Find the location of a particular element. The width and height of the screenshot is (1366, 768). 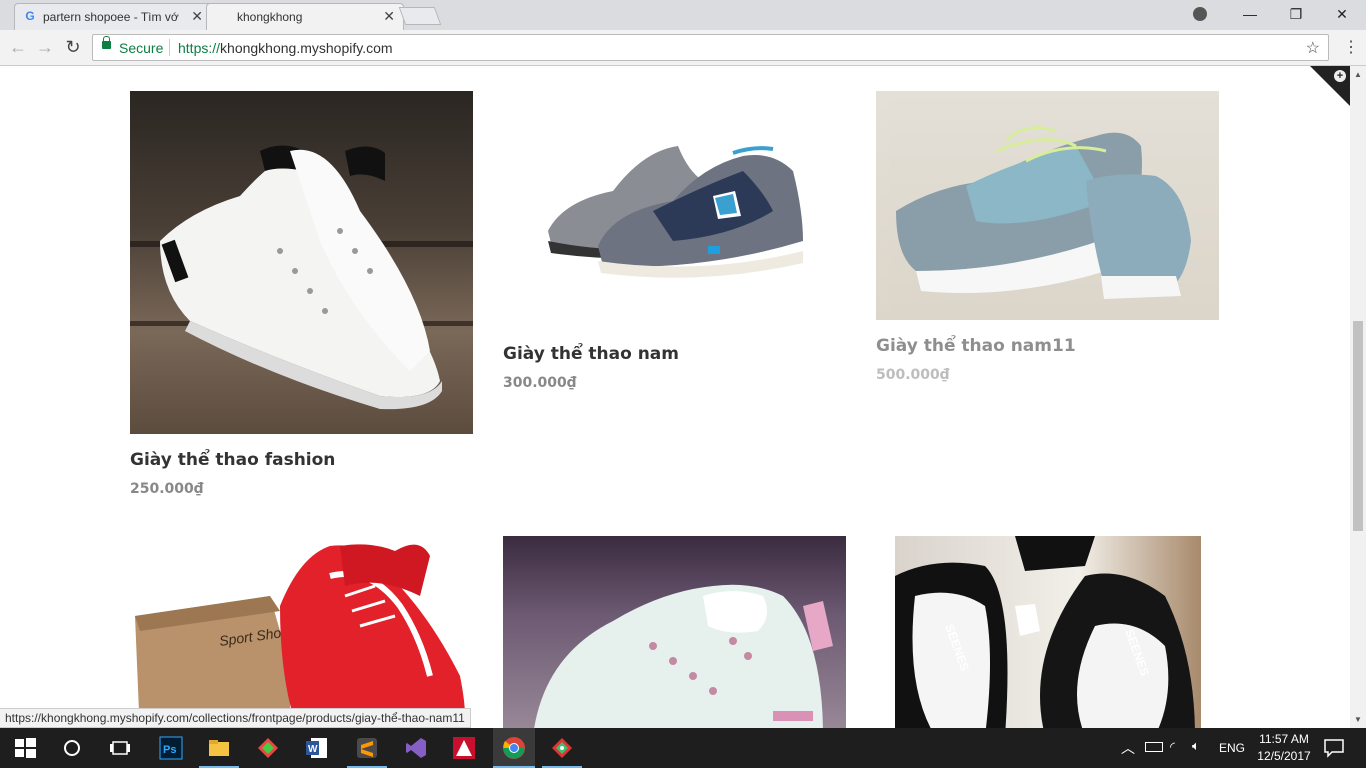

profile-icon is located at coordinates (1200, 14).